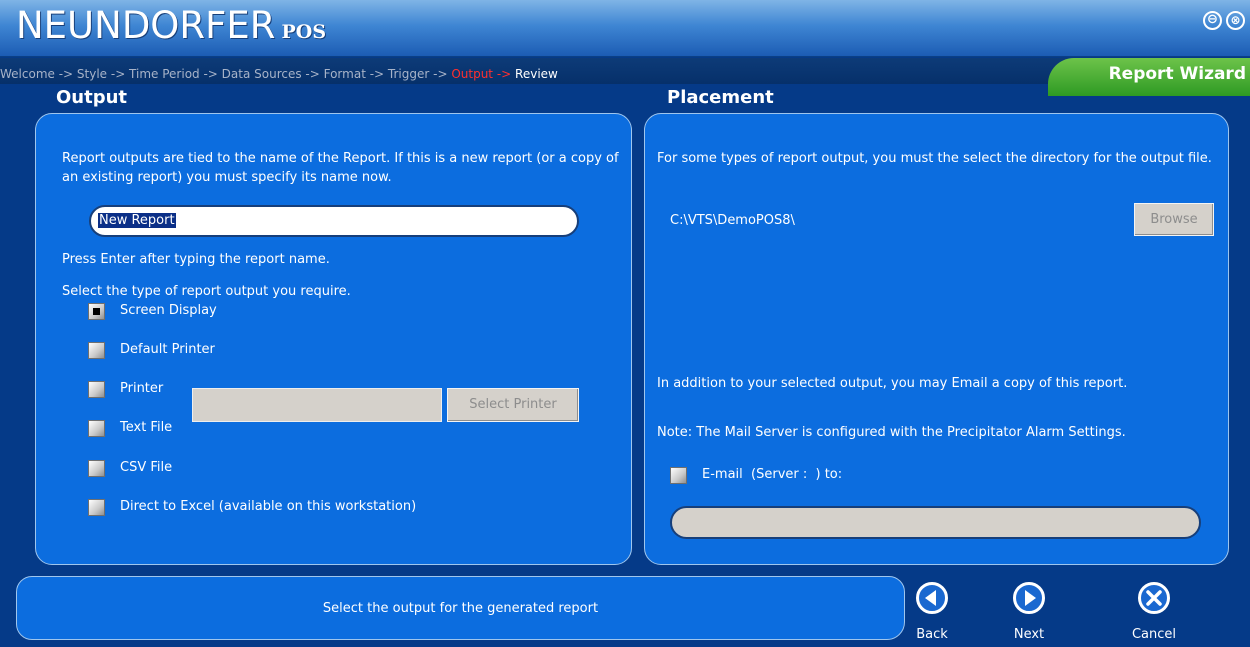 The image size is (1250, 647). What do you see at coordinates (168, 310) in the screenshot?
I see `screen-display-label: Screen Display` at bounding box center [168, 310].